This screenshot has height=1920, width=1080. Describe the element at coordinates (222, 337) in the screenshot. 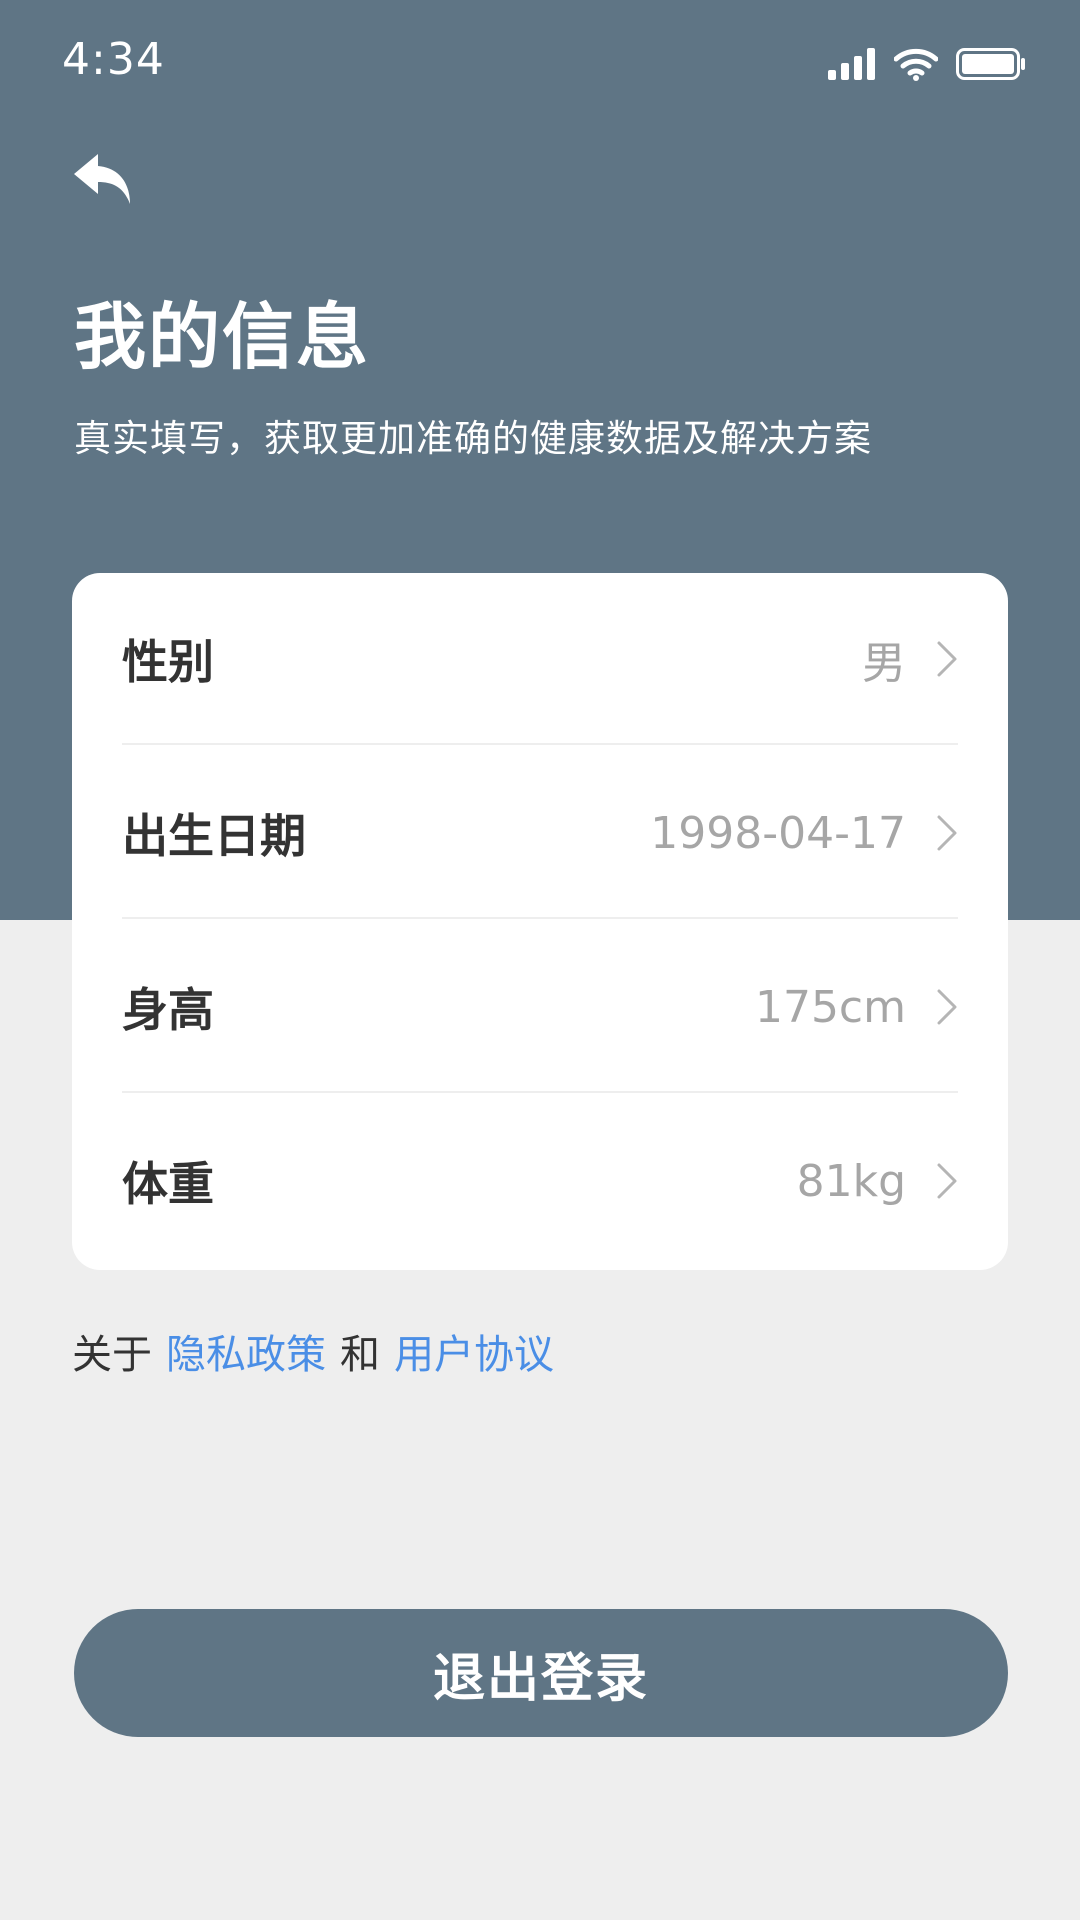

I see `page-title: 我的信息` at that location.